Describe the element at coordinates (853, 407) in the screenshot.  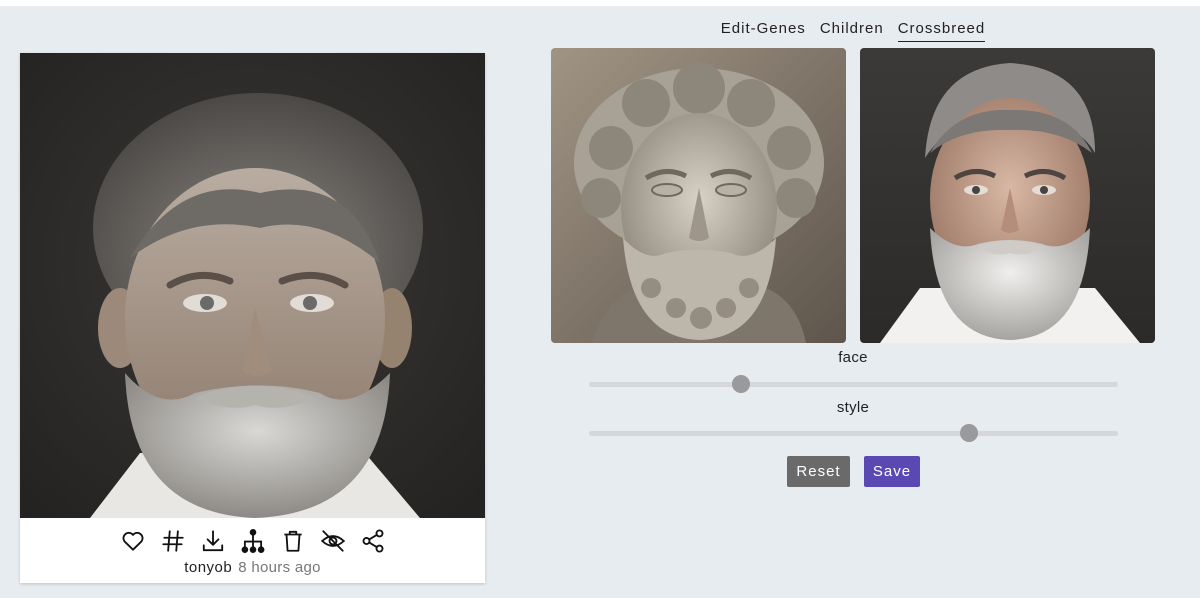
I see `style-slider-label: style` at that location.